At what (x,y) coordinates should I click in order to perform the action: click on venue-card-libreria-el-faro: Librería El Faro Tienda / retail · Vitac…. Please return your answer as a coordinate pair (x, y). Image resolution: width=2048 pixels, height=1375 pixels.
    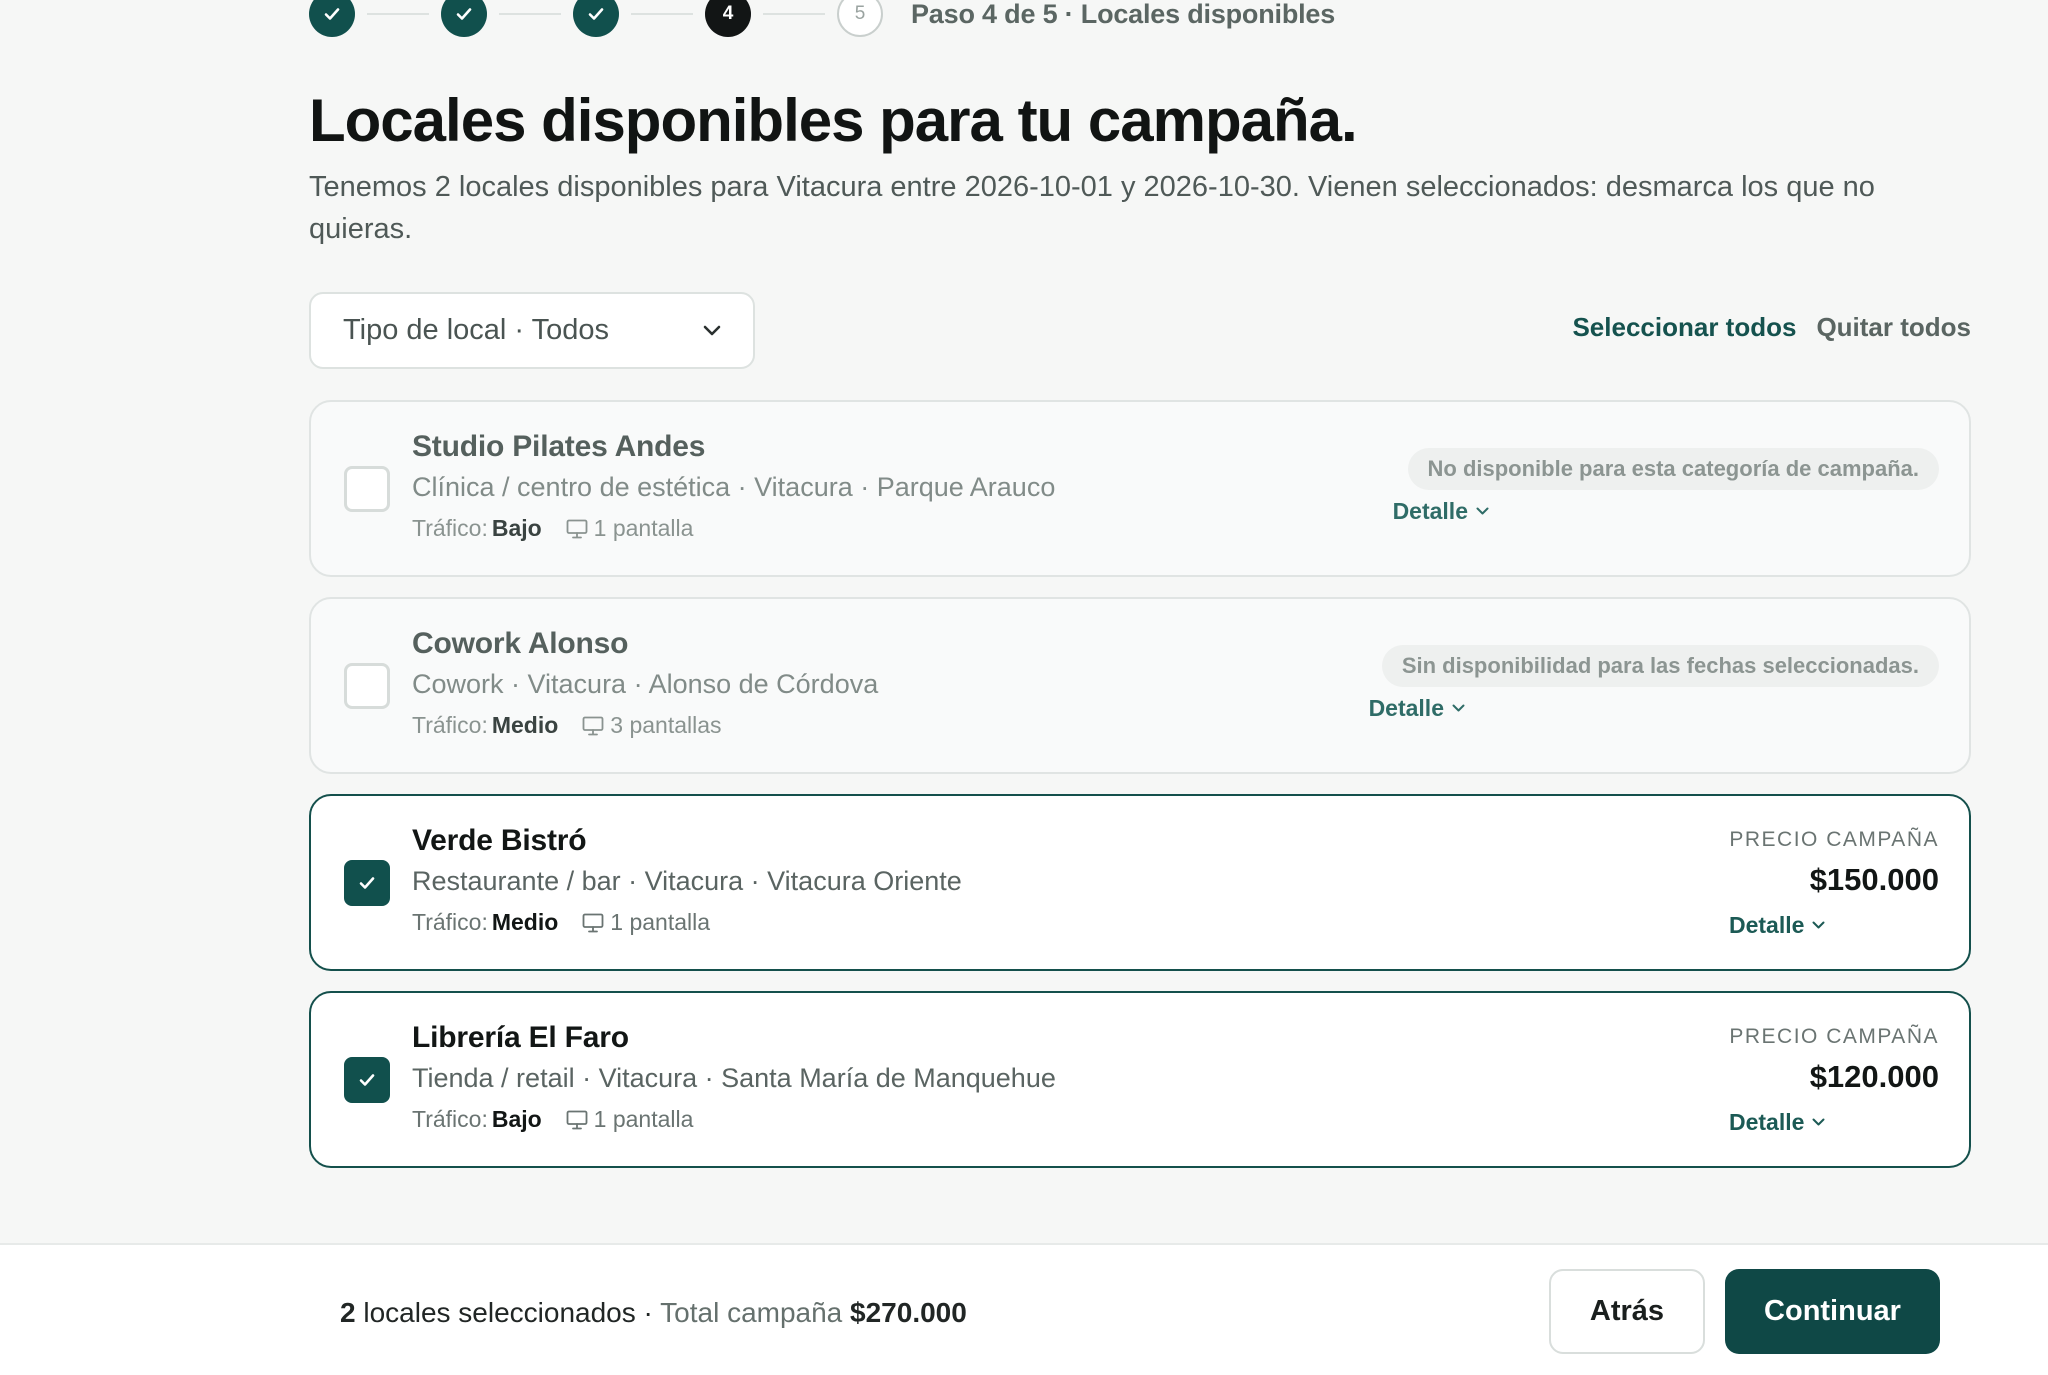
    Looking at the image, I should click on (1140, 1079).